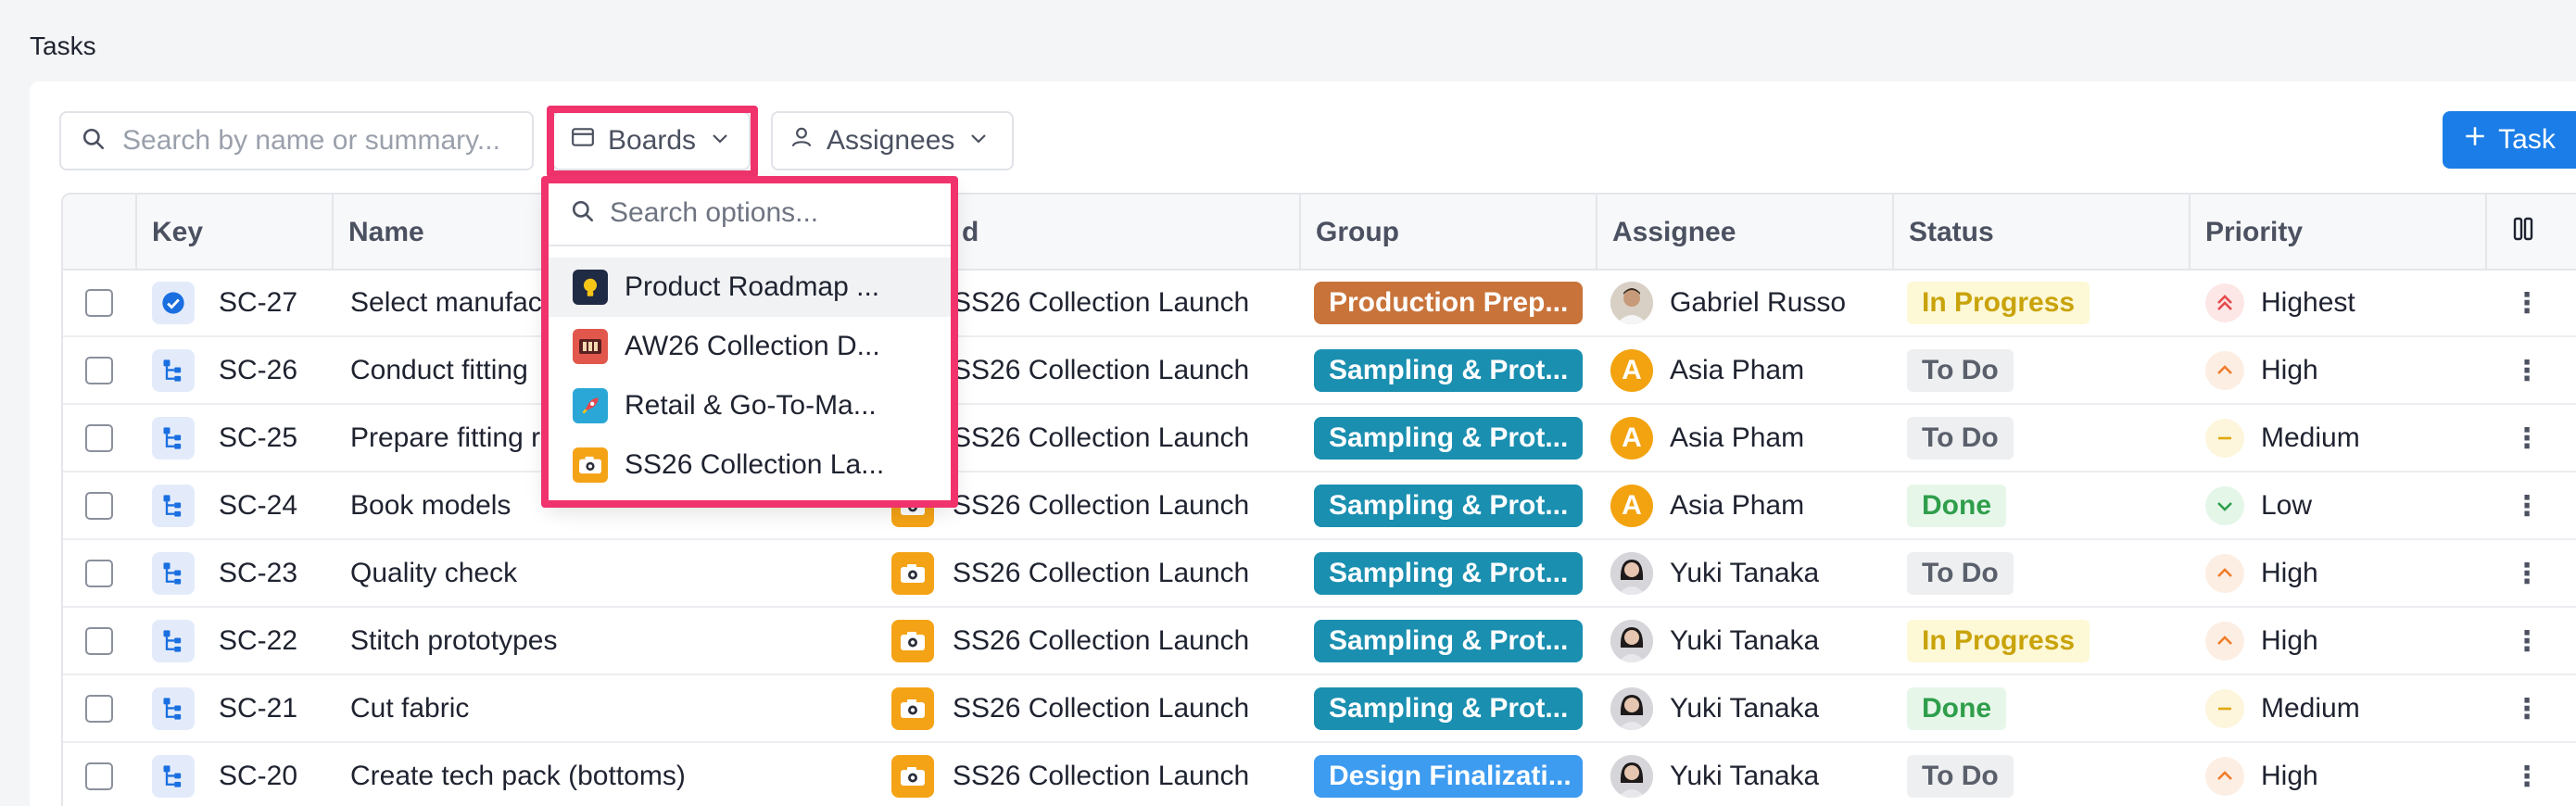 The width and height of the screenshot is (2576, 806). I want to click on row-key: SC-26, so click(258, 370).